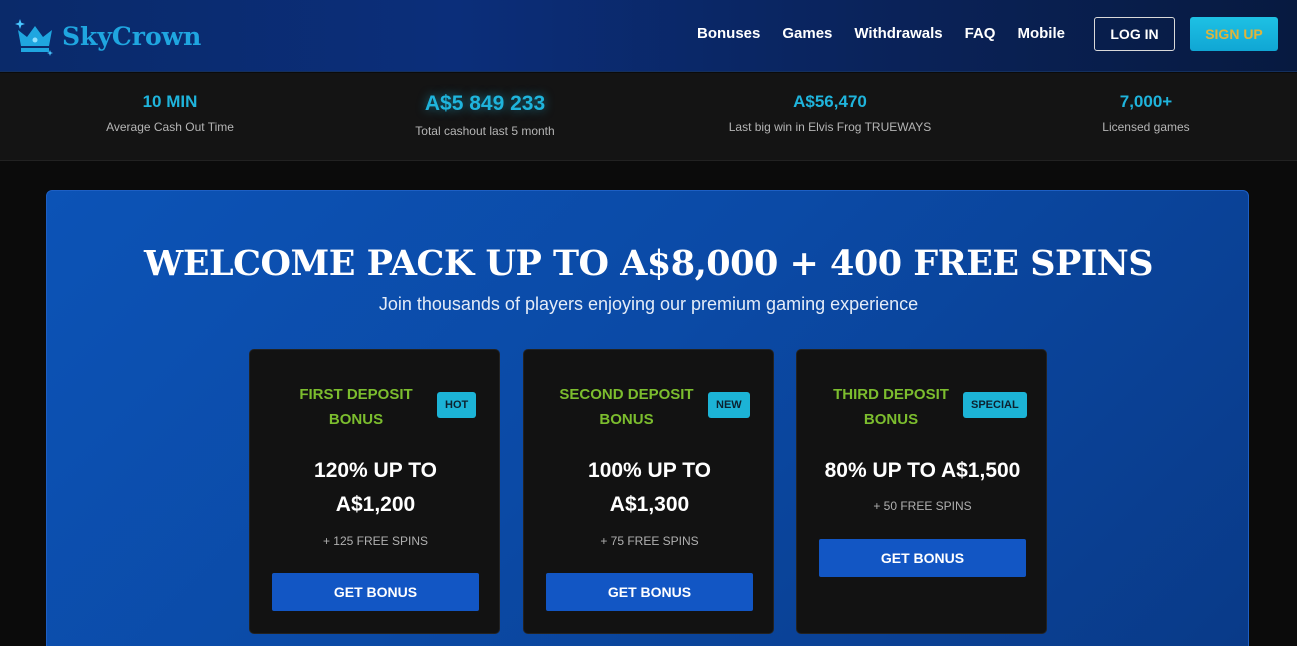  What do you see at coordinates (170, 127) in the screenshot?
I see `stat-label: Average Cash Out Time` at bounding box center [170, 127].